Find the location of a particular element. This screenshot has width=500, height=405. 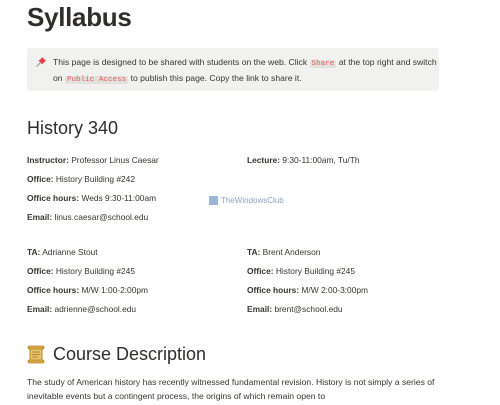

windows-club-logo-icon is located at coordinates (213, 200).